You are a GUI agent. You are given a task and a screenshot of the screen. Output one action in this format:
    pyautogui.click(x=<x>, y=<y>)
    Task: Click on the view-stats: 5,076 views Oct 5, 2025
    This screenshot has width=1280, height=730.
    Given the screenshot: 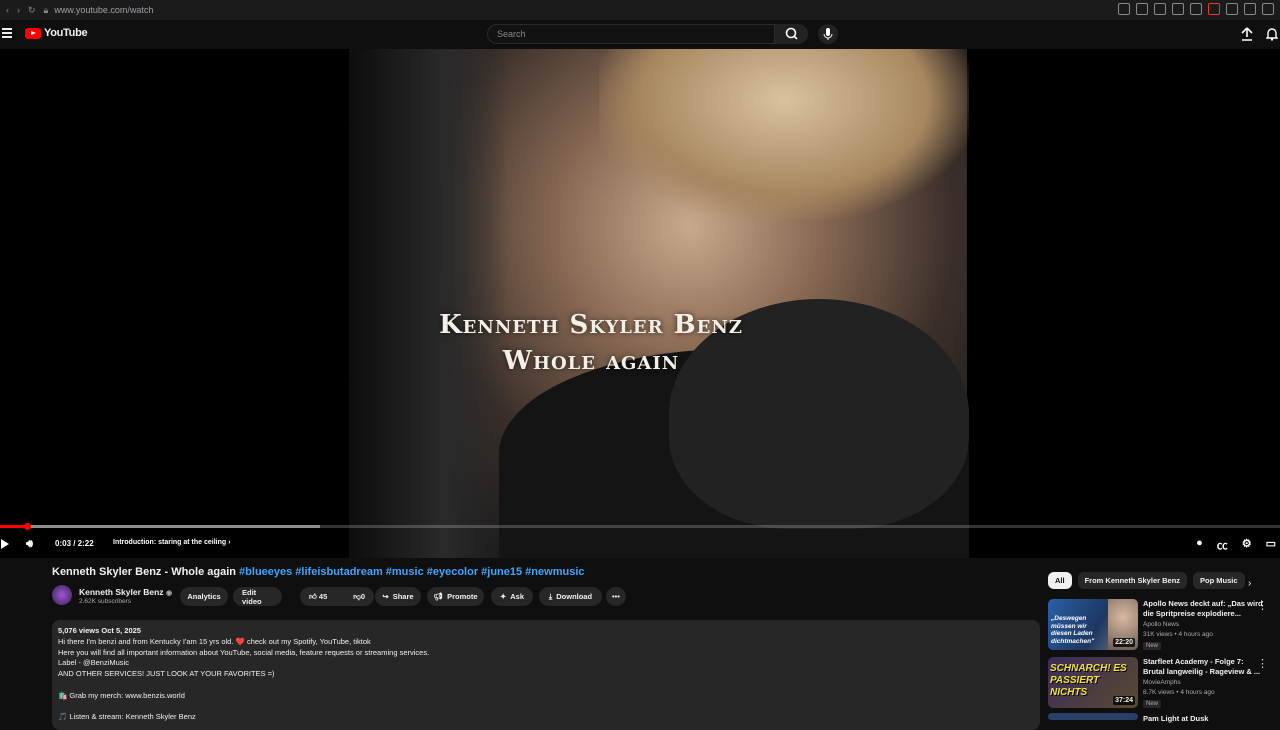 What is the action you would take?
    pyautogui.click(x=99, y=630)
    